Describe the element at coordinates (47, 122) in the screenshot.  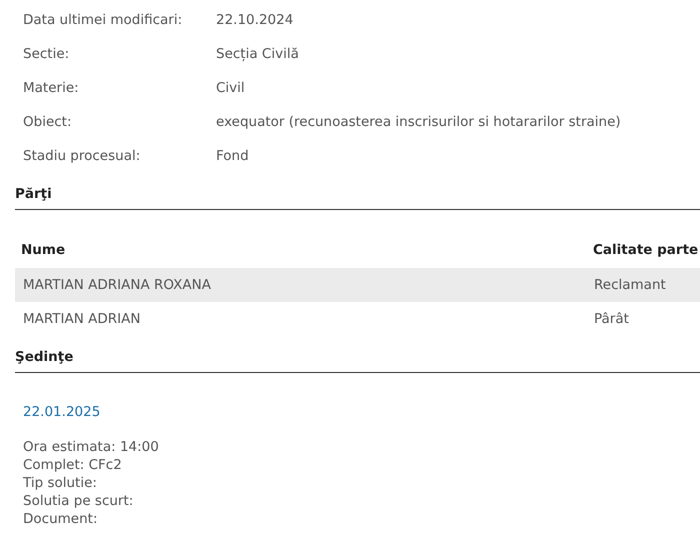
I see `field-label: Obiect:` at that location.